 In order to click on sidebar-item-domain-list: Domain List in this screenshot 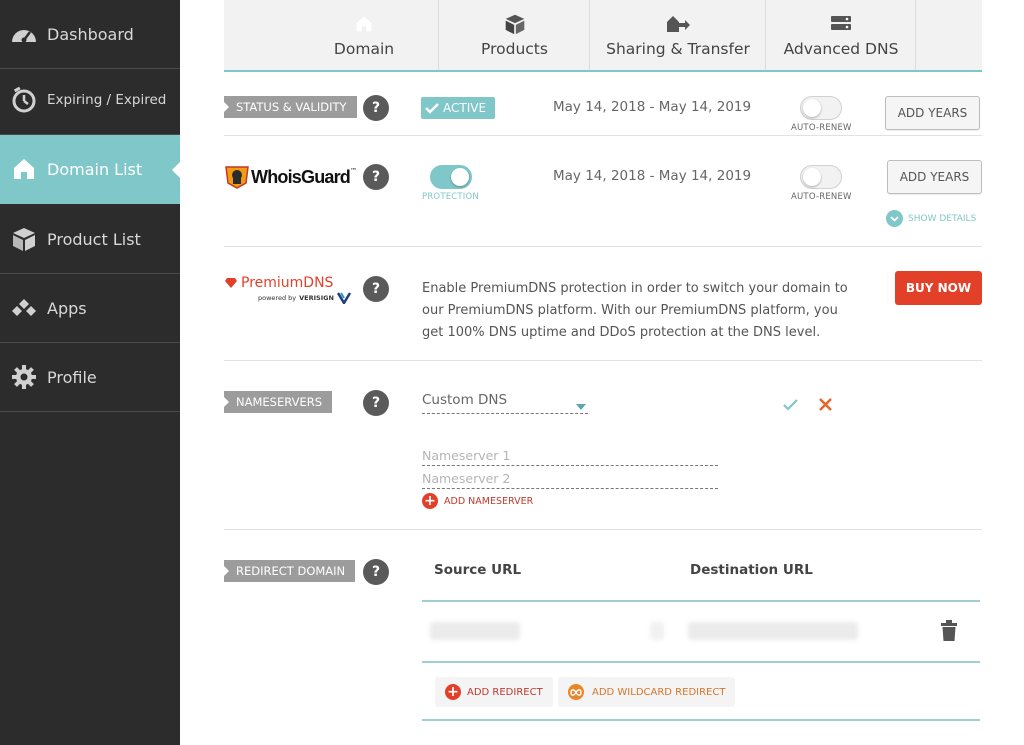, I will do `click(90, 169)`.